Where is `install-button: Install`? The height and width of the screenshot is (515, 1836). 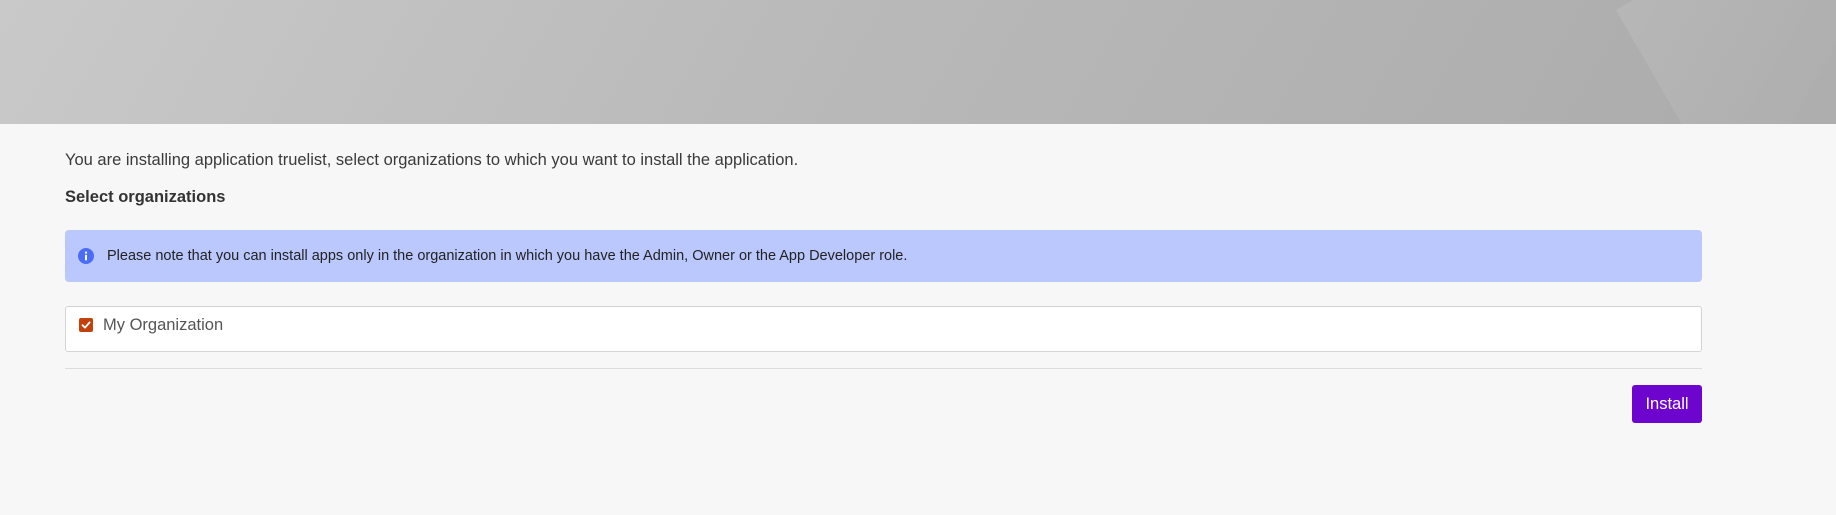
install-button: Install is located at coordinates (1667, 404).